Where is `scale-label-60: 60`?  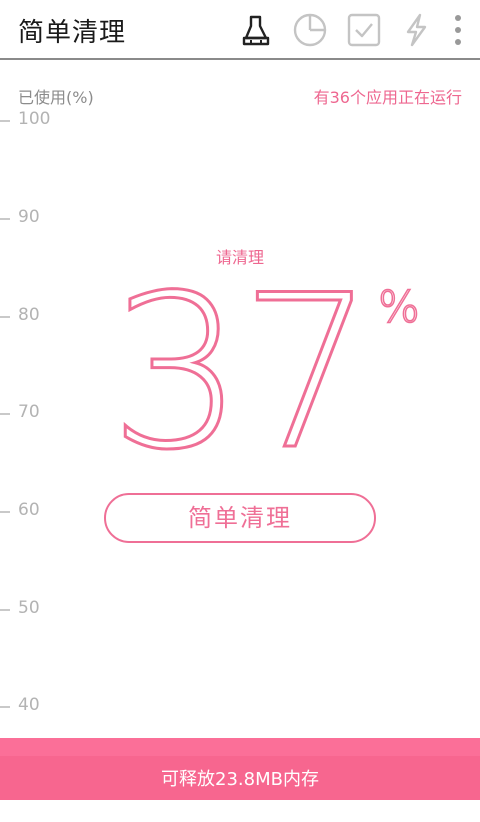 scale-label-60: 60 is located at coordinates (29, 510).